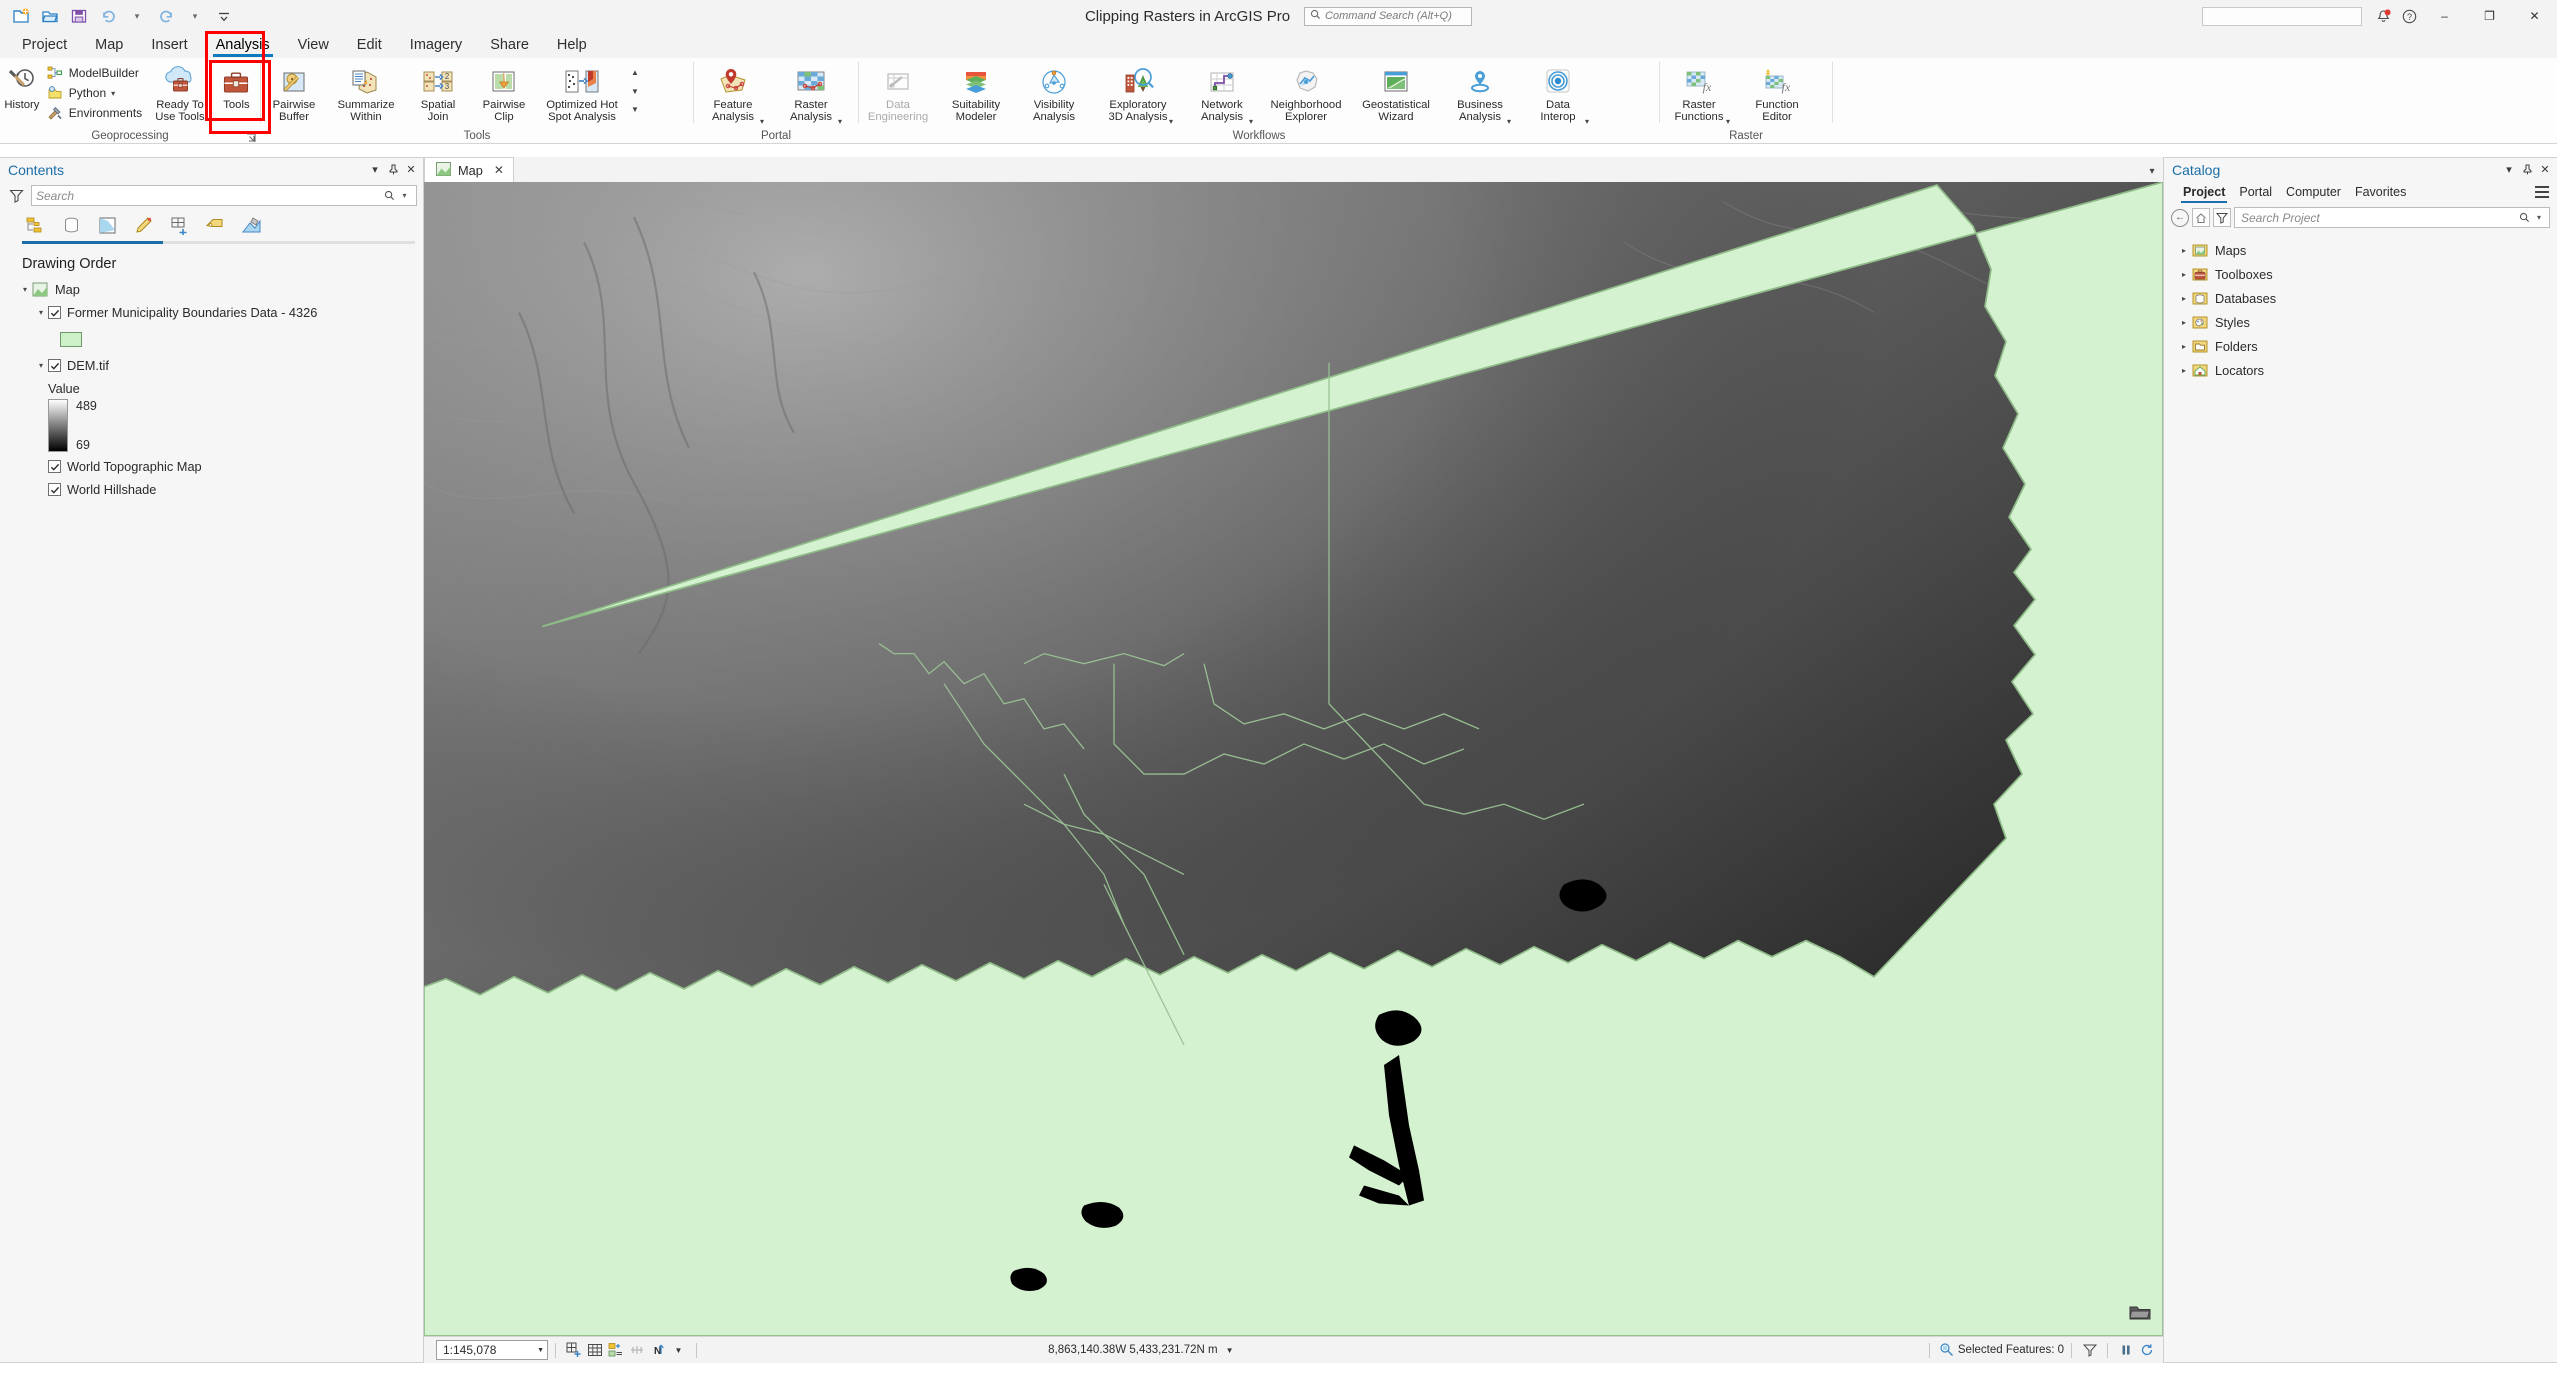 This screenshot has height=1397, width=2557. What do you see at coordinates (236, 86) in the screenshot?
I see `tools-button: Tools` at bounding box center [236, 86].